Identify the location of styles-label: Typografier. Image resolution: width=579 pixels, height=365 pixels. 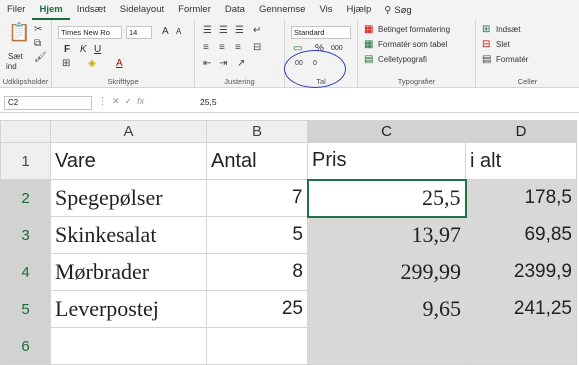
(416, 81).